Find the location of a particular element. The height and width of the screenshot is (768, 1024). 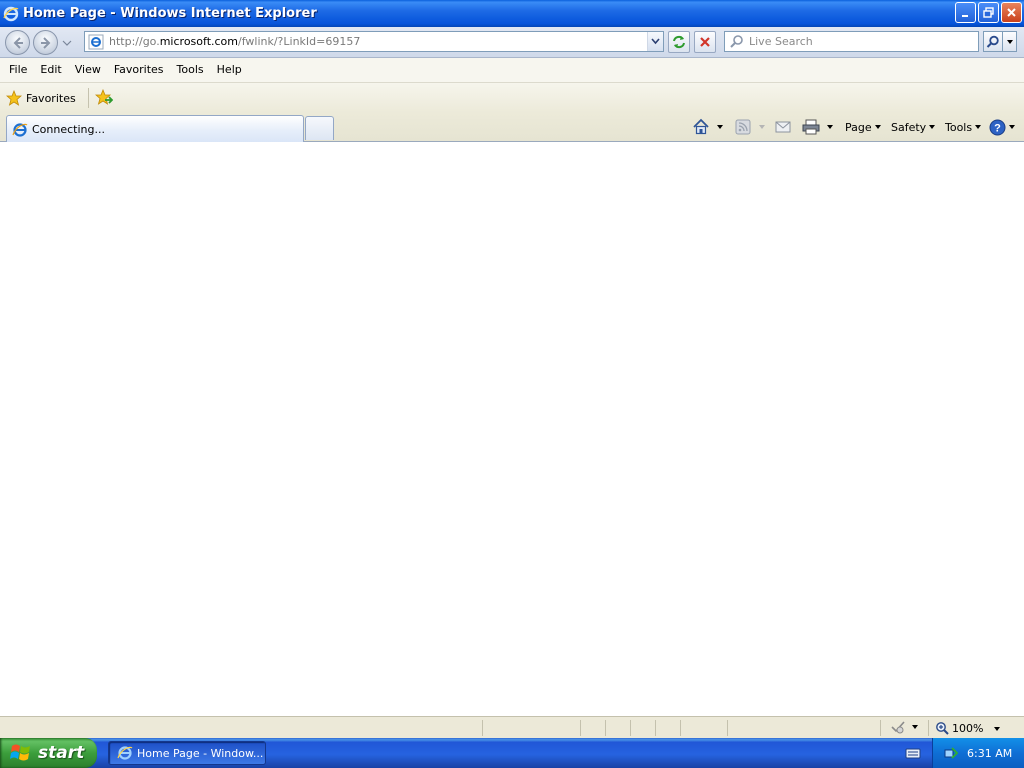

status-bar: 100% is located at coordinates (512, 727).